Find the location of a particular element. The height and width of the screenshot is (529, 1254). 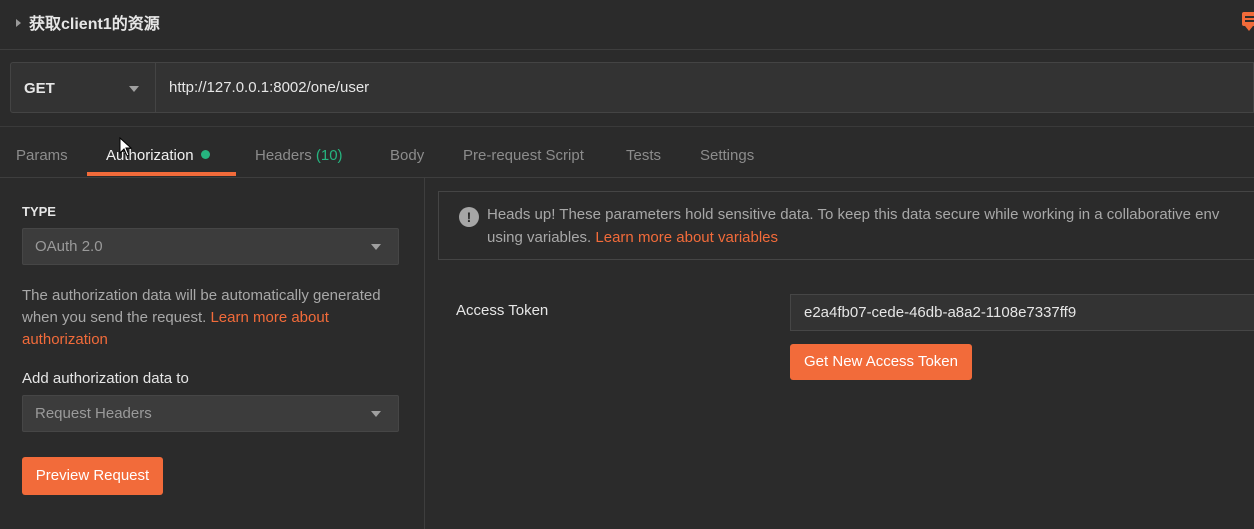

headers-count: (10) is located at coordinates (329, 155).